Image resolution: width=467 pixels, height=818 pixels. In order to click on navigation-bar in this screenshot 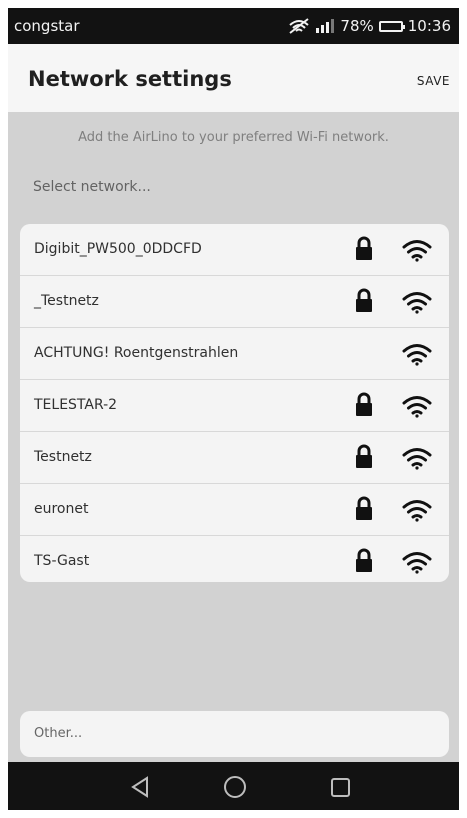, I will do `click(233, 786)`.